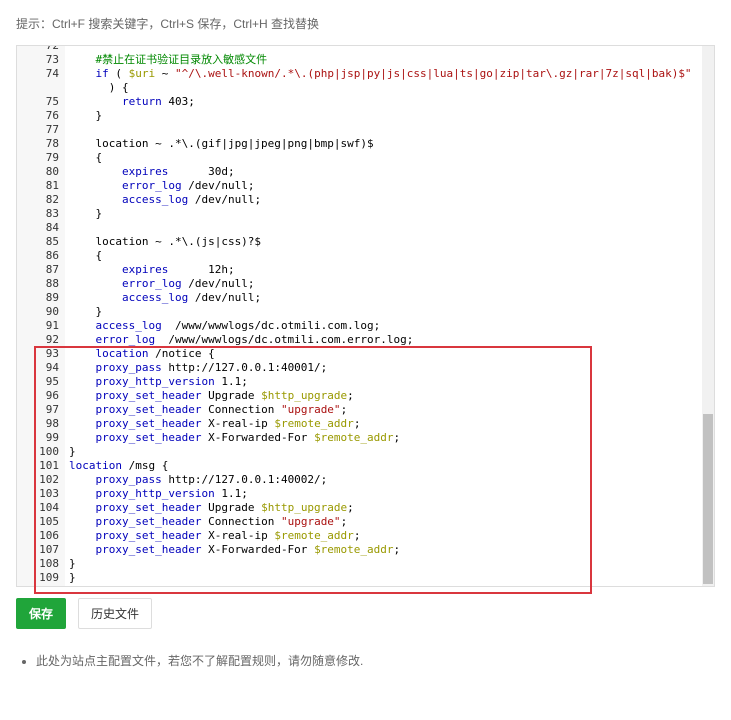 This screenshot has width=731, height=720. I want to click on code-line: 86 {, so click(365, 256).